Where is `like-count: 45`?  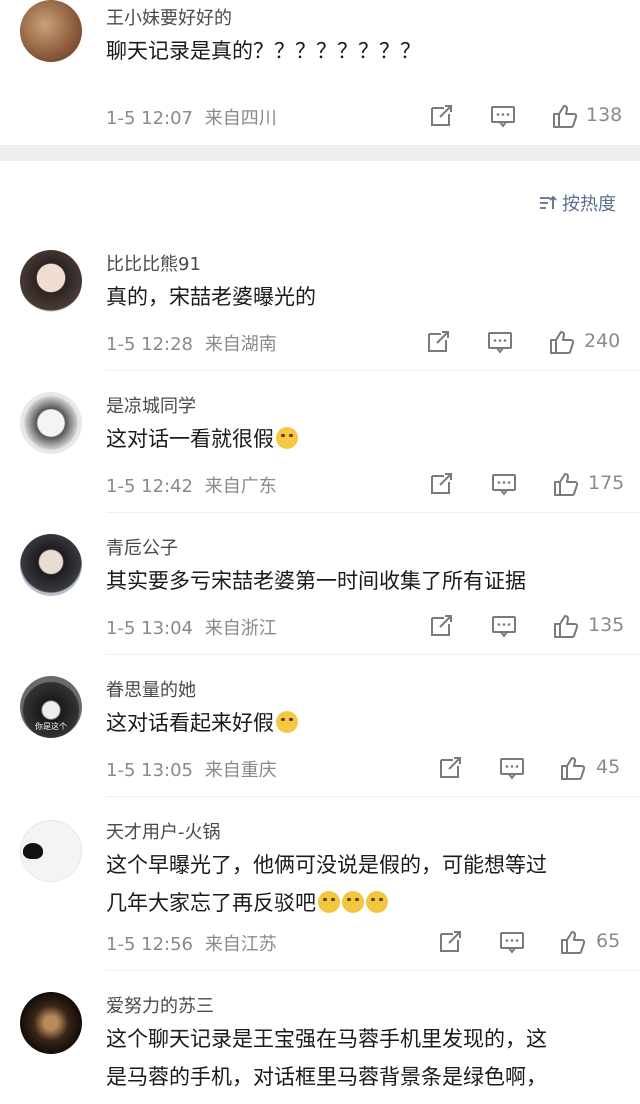 like-count: 45 is located at coordinates (608, 767).